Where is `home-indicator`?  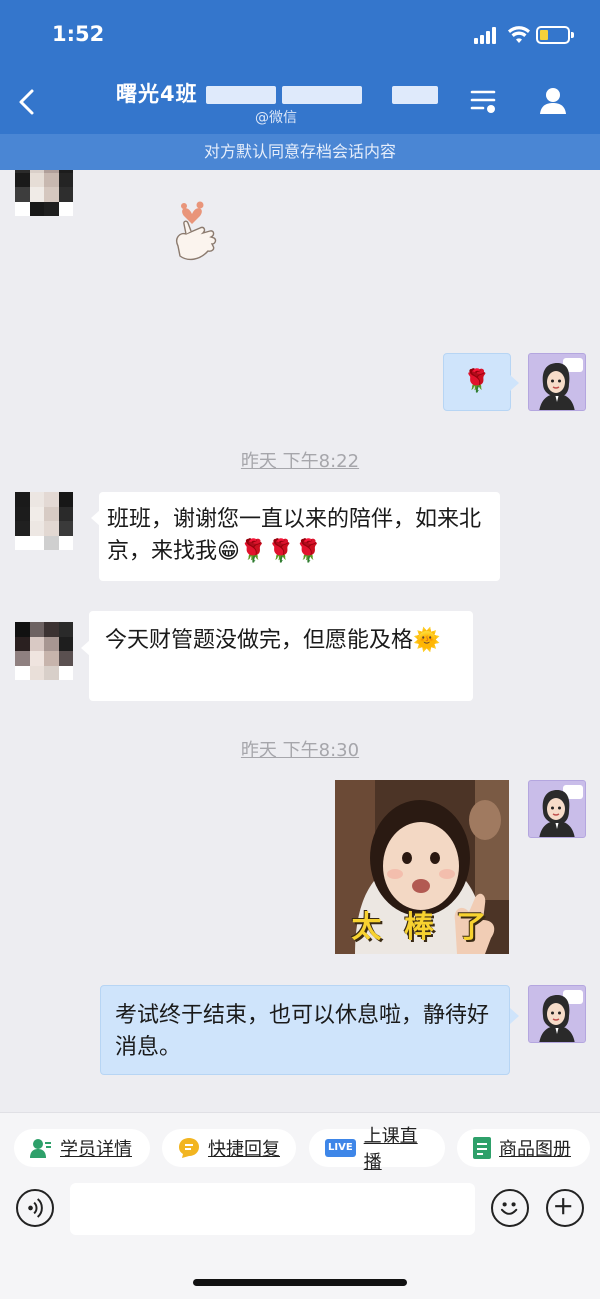
home-indicator is located at coordinates (300, 1282).